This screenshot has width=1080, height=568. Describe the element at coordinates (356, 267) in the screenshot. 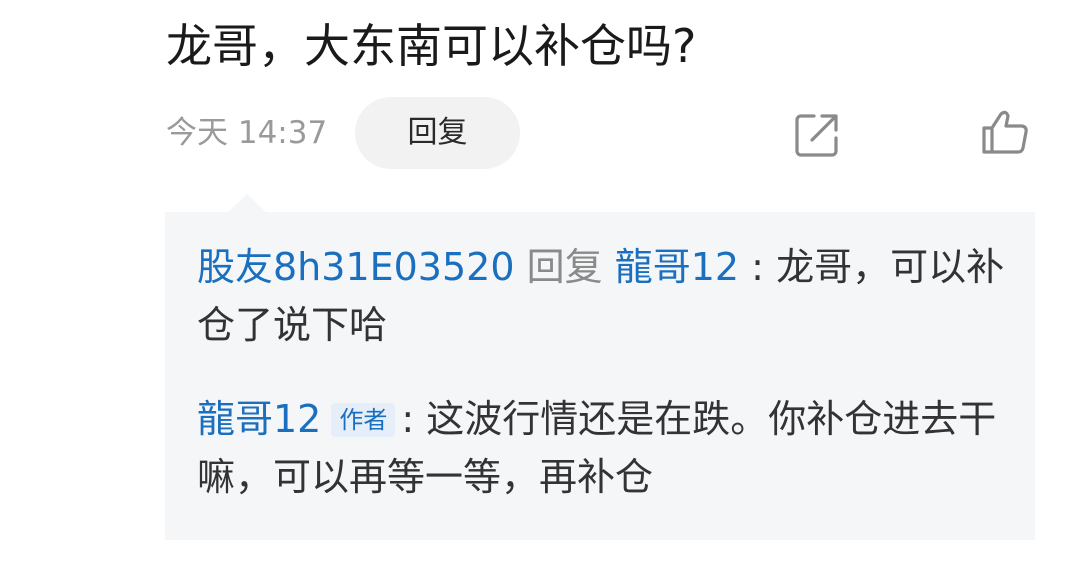

I see `reply-username: 股友8h31E03520` at that location.